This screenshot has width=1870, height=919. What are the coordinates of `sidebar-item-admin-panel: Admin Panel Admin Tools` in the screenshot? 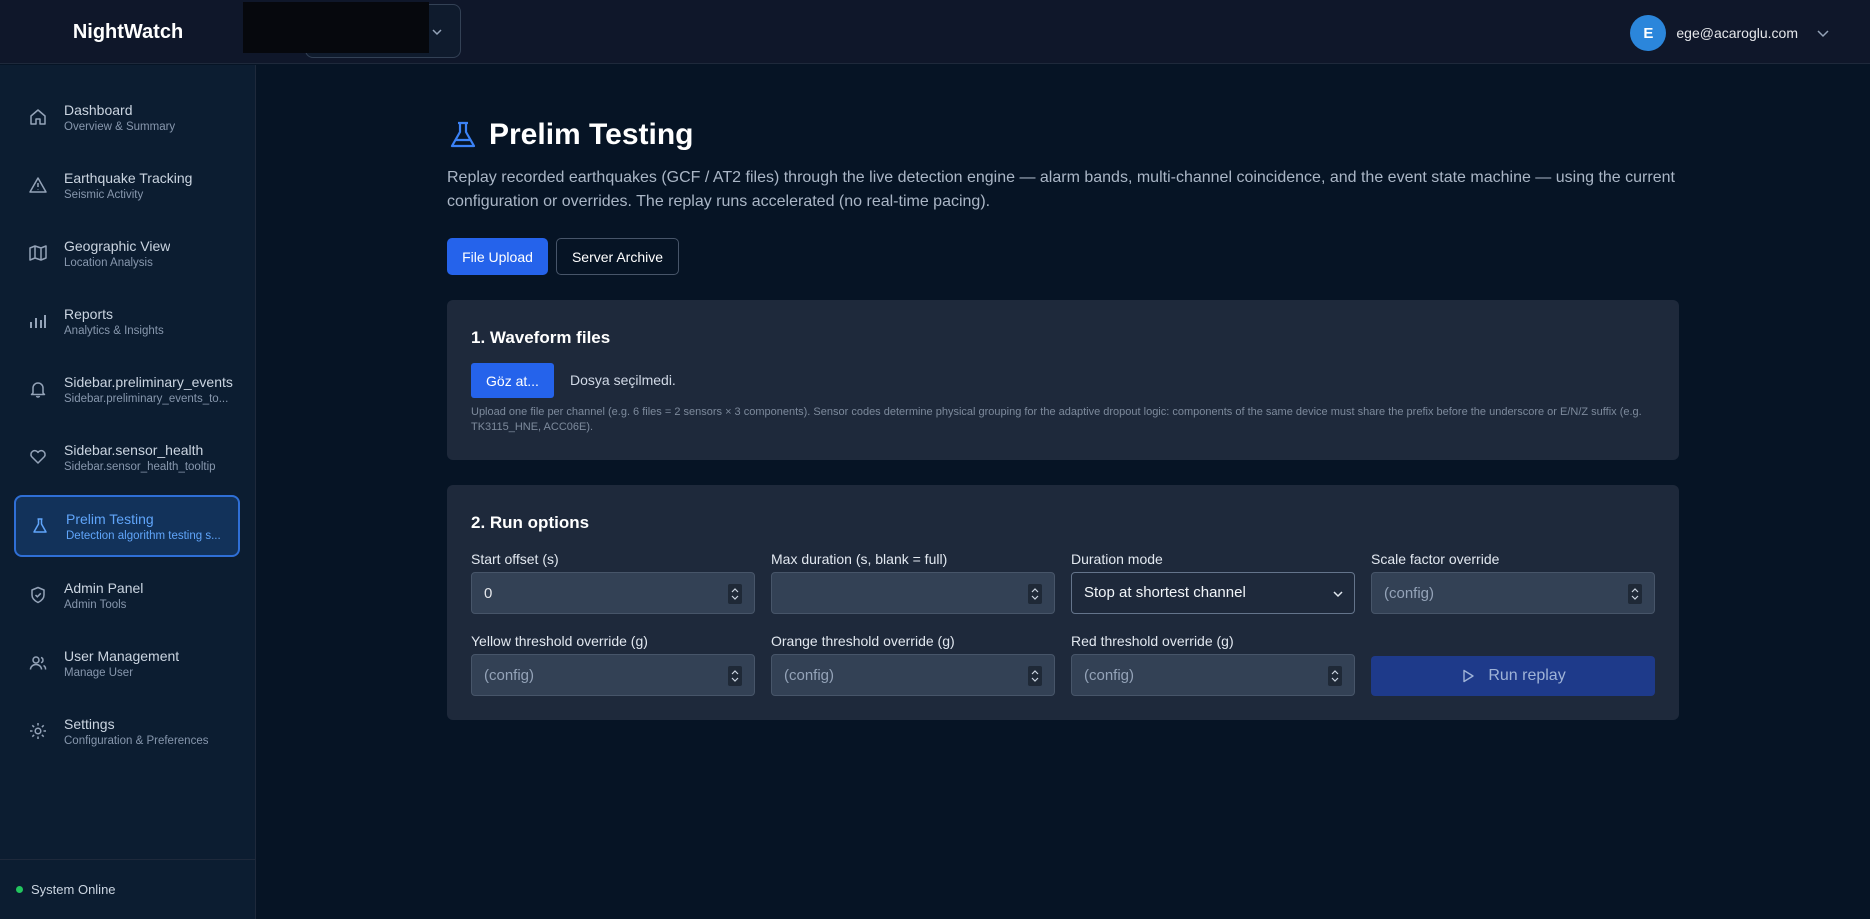 It's located at (127, 595).